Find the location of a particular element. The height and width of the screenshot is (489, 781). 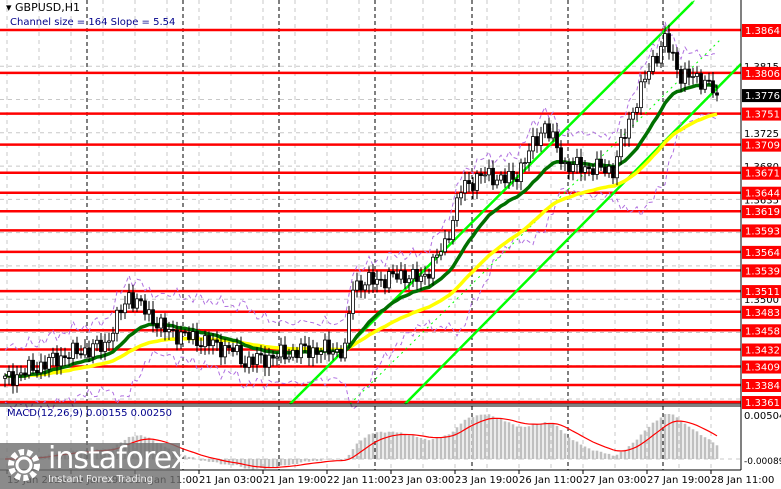

time-label: 22 Jan 11:00 is located at coordinates (358, 480).